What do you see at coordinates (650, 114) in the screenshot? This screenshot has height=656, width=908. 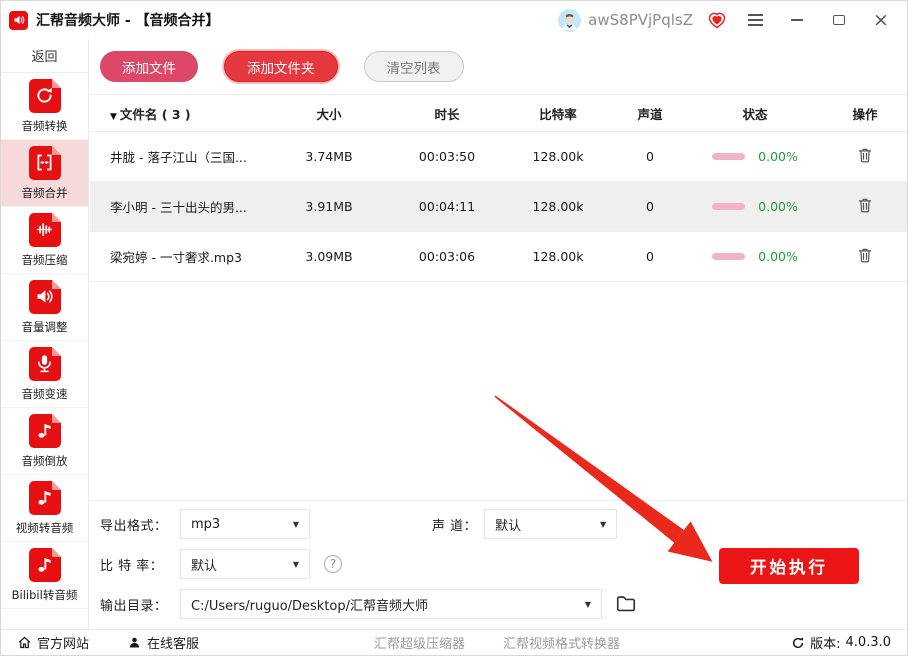 I see `column-channel: 声道` at bounding box center [650, 114].